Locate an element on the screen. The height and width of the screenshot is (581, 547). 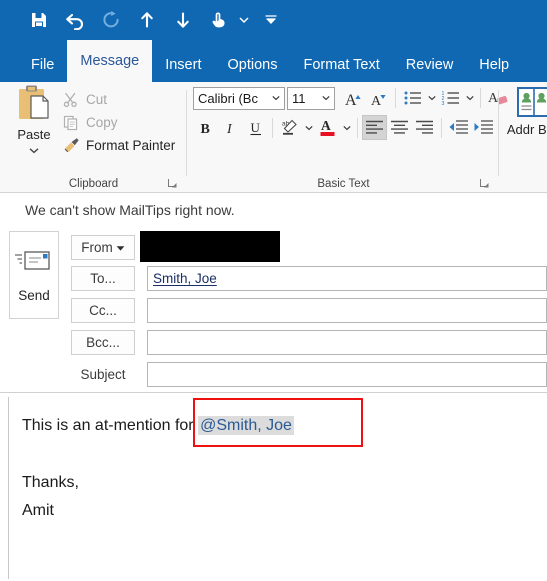
touch-mouse-mode-icon is located at coordinates (219, 20).